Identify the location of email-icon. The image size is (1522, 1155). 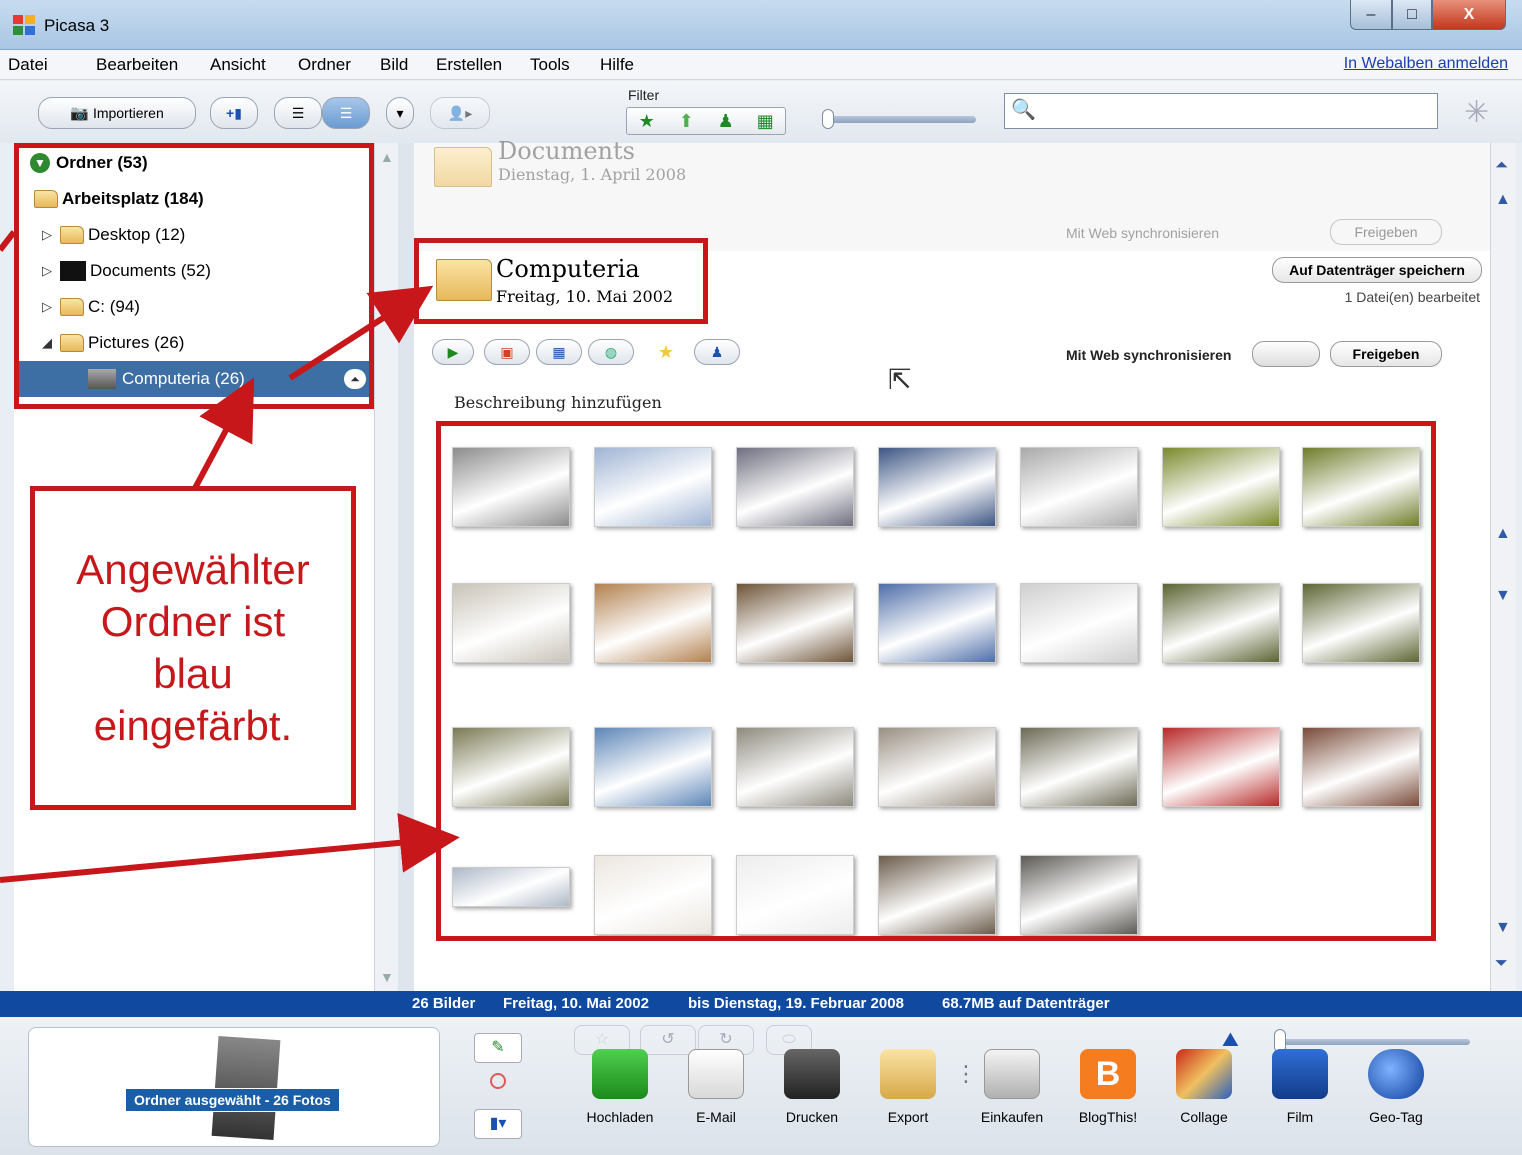
(716, 1074).